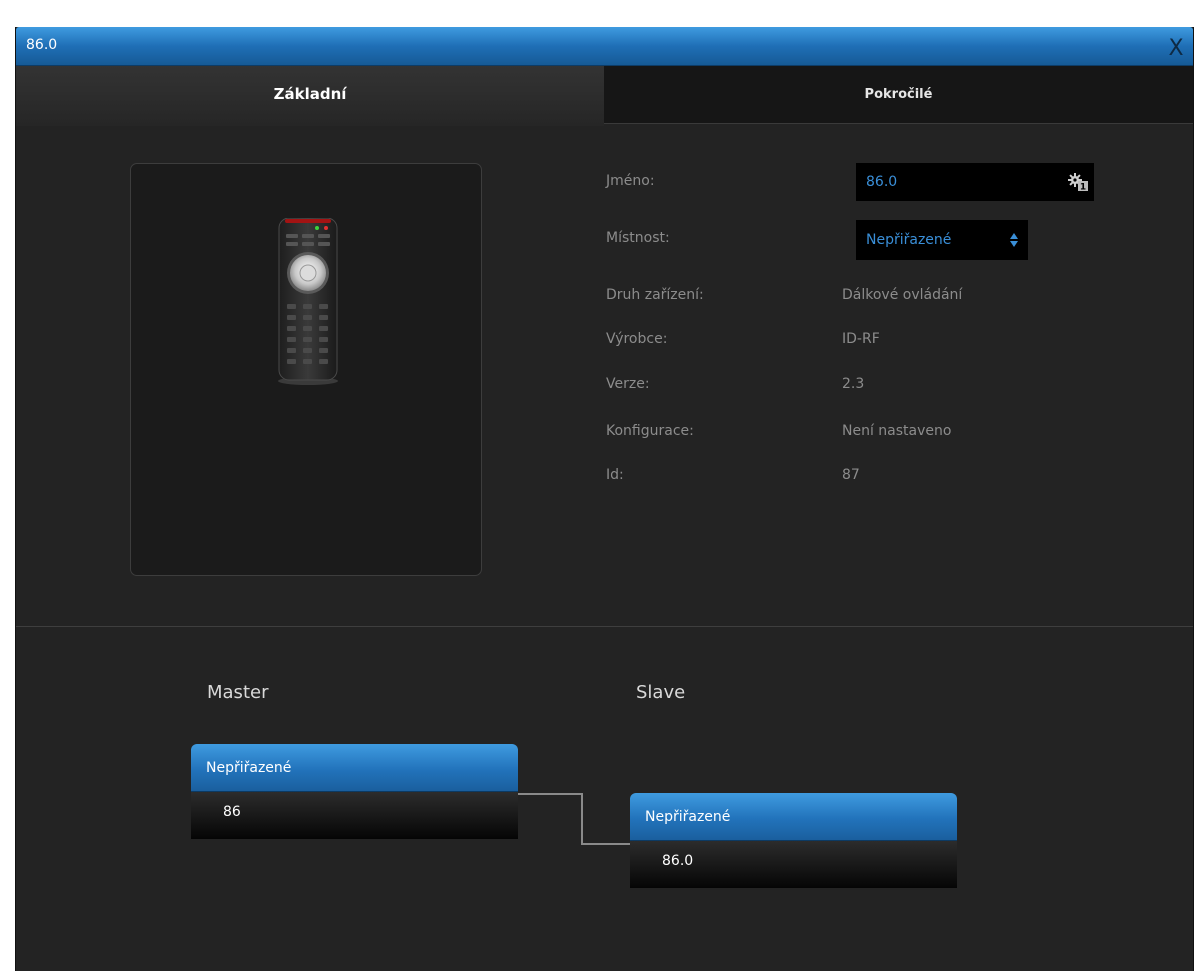 Image resolution: width=1194 pixels, height=971 pixels. I want to click on close-button: X, so click(1176, 46).